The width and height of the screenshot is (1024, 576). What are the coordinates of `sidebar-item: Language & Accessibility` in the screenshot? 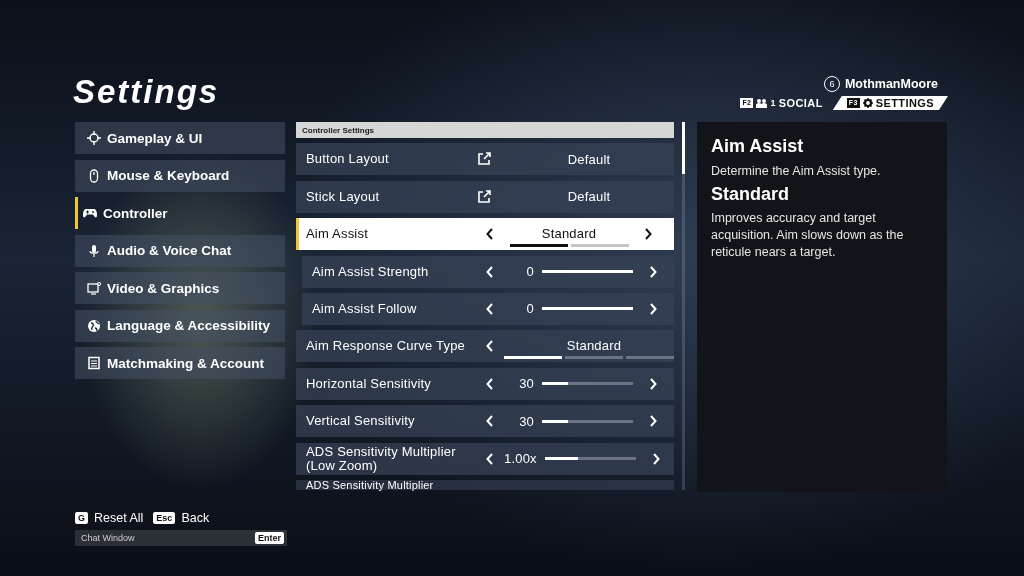 It's located at (180, 325).